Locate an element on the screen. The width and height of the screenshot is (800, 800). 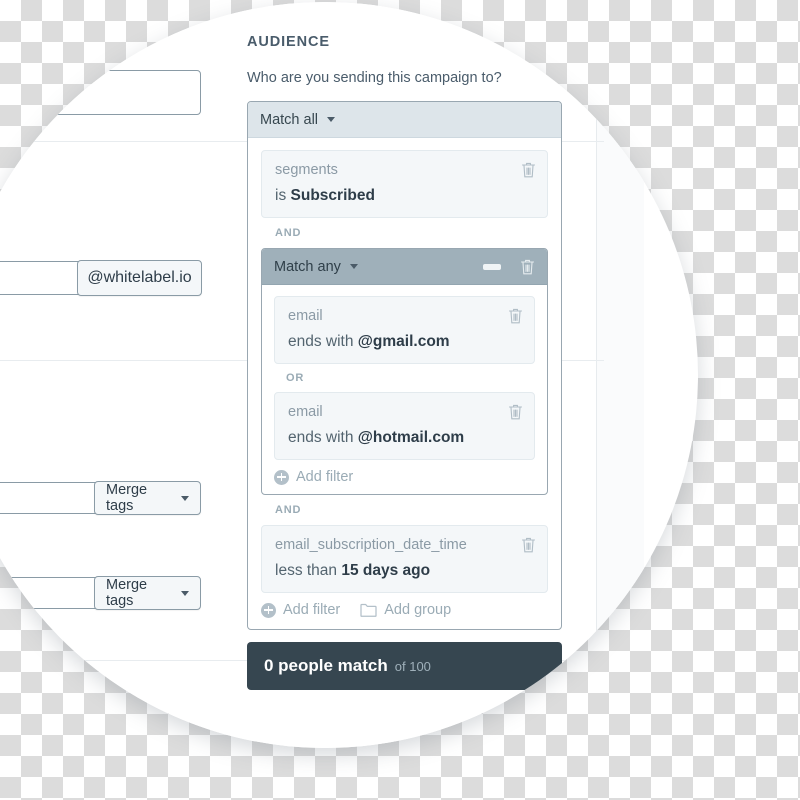
delete-group-icon is located at coordinates (527, 266).